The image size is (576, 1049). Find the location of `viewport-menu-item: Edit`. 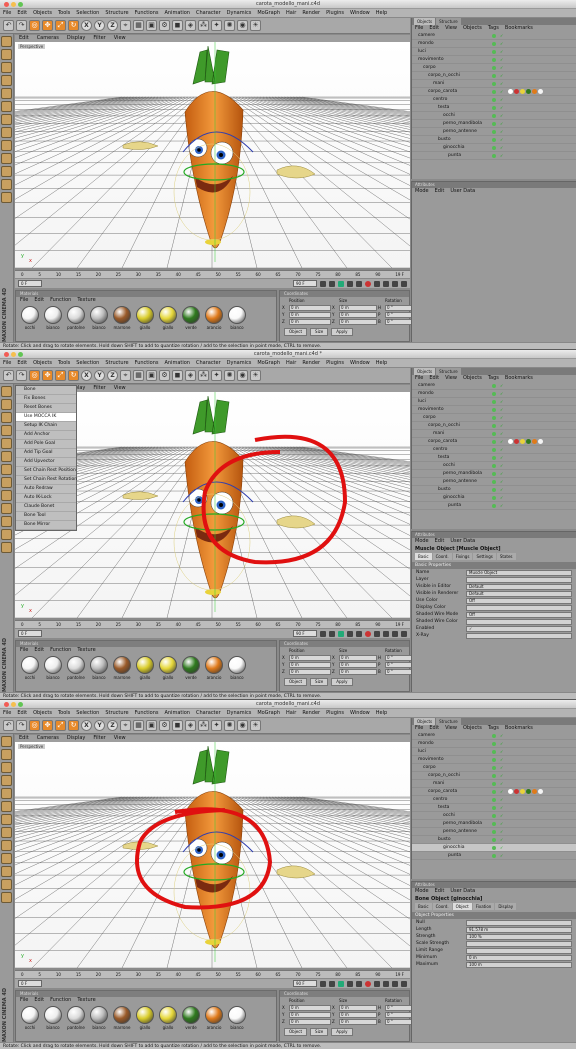

viewport-menu-item: Edit is located at coordinates (24, 738).